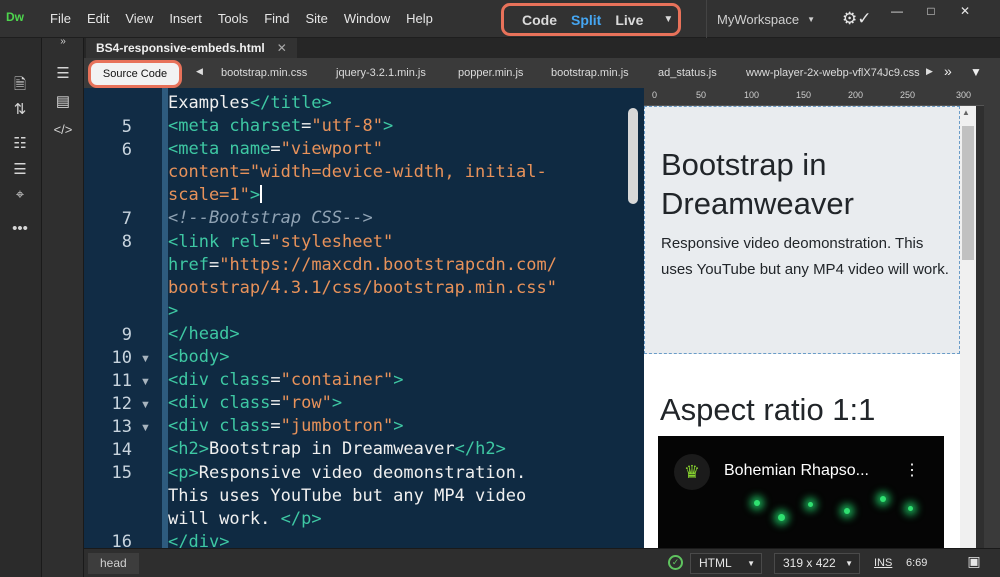  What do you see at coordinates (692, 472) in the screenshot?
I see `channel-logo-icon: ♛` at bounding box center [692, 472].